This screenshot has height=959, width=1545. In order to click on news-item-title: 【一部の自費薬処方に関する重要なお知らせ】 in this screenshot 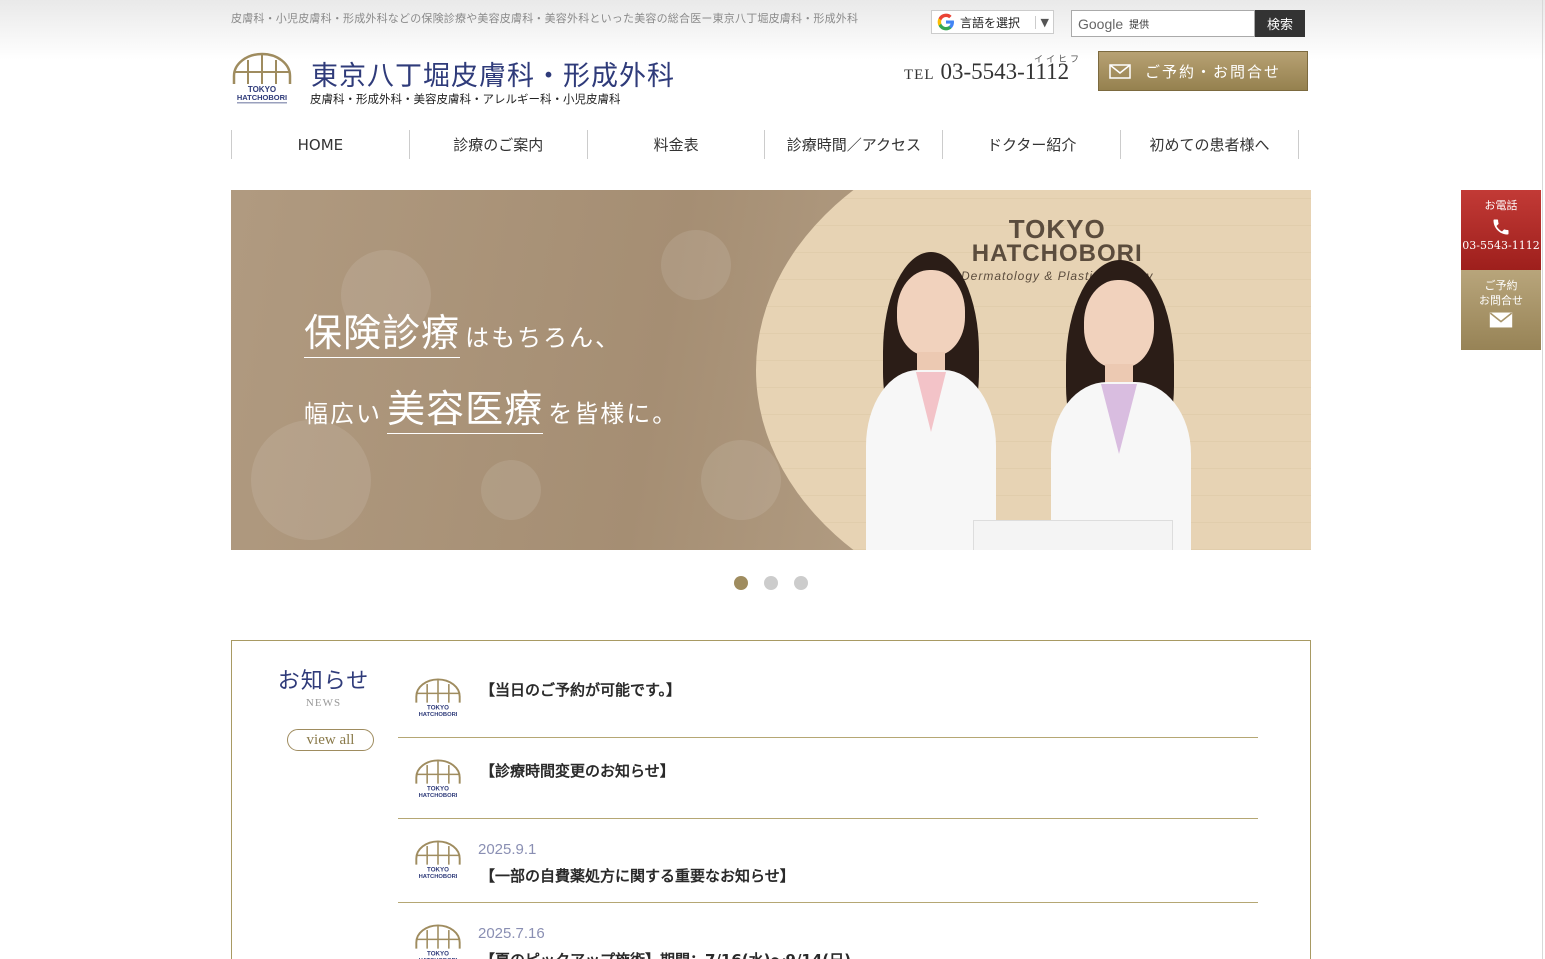, I will do `click(637, 875)`.